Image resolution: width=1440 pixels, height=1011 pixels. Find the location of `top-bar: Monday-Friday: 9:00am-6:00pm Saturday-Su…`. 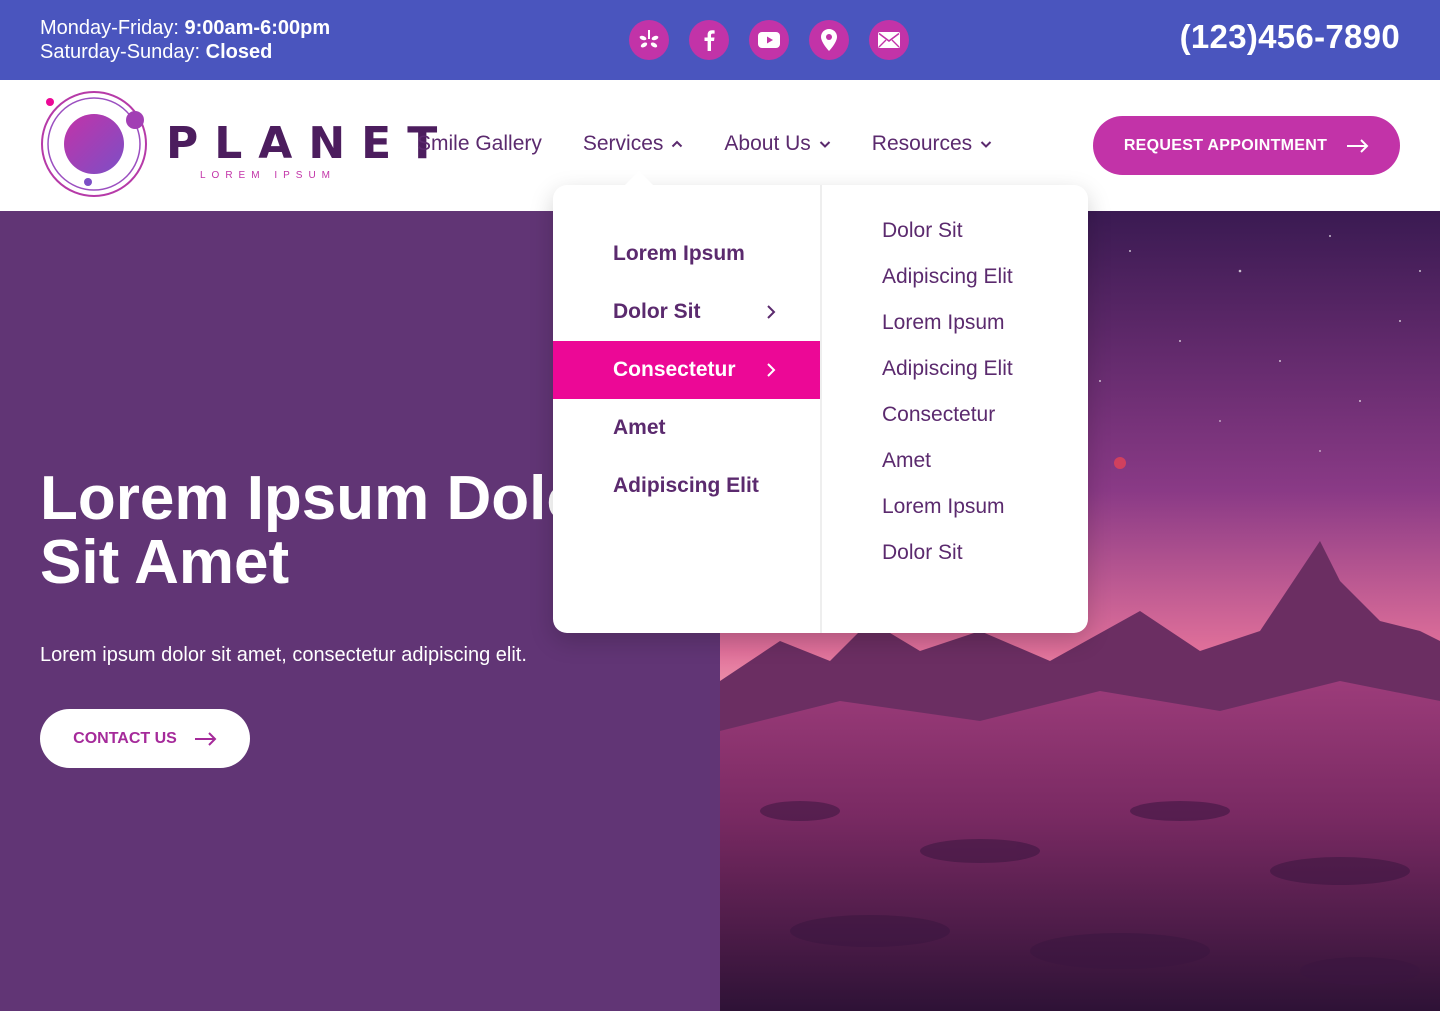

top-bar: Monday-Friday: 9:00am-6:00pm Saturday-Su… is located at coordinates (720, 40).